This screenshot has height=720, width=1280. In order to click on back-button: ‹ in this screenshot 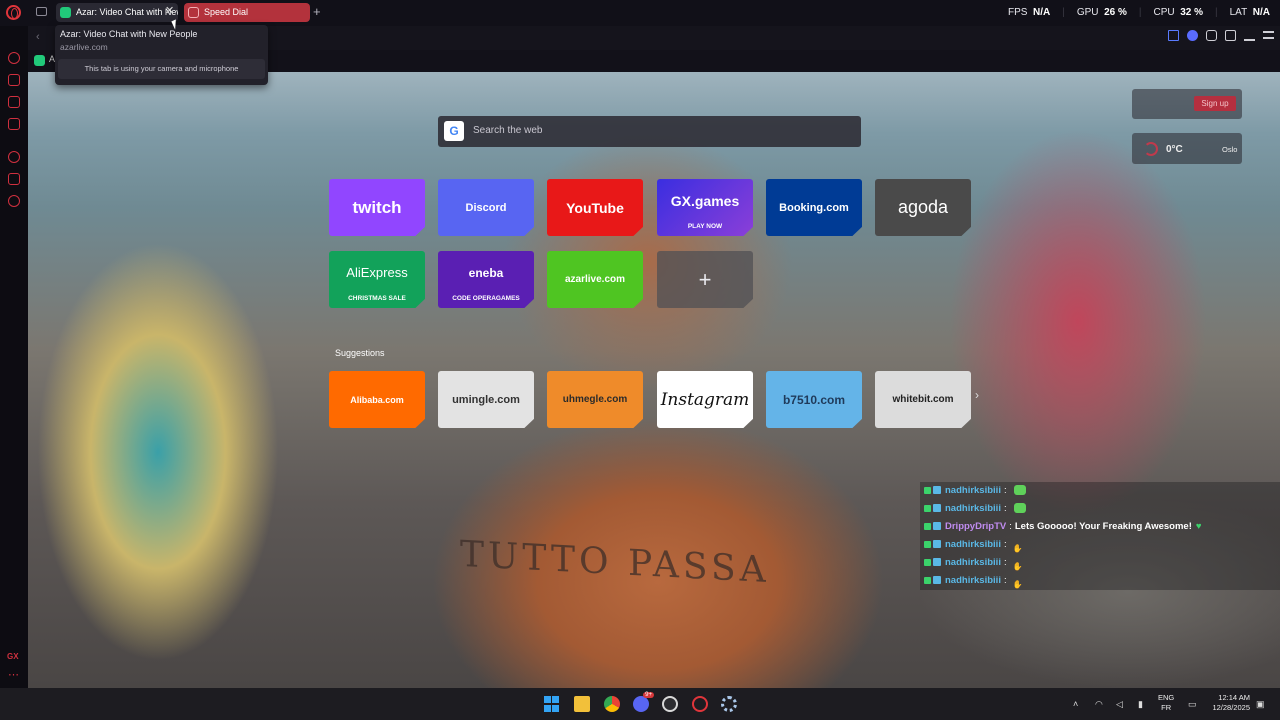, I will do `click(38, 37)`.